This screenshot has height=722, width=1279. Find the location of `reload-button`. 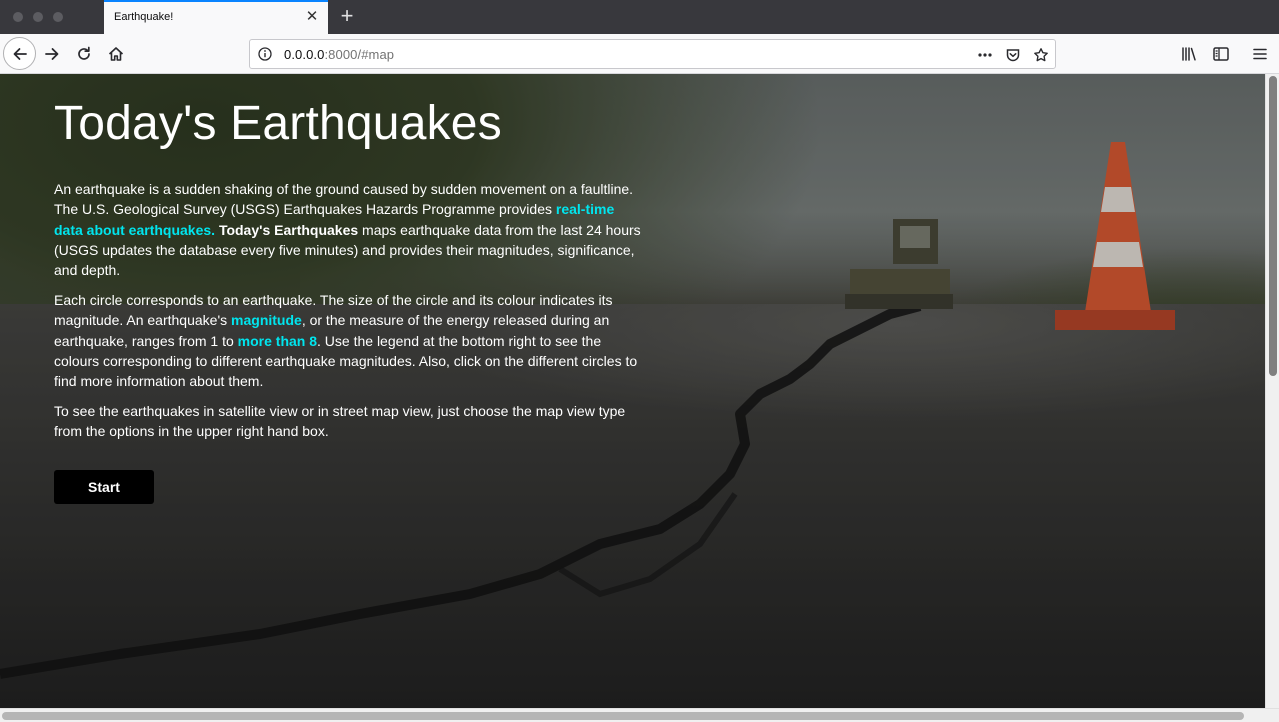

reload-button is located at coordinates (84, 54).